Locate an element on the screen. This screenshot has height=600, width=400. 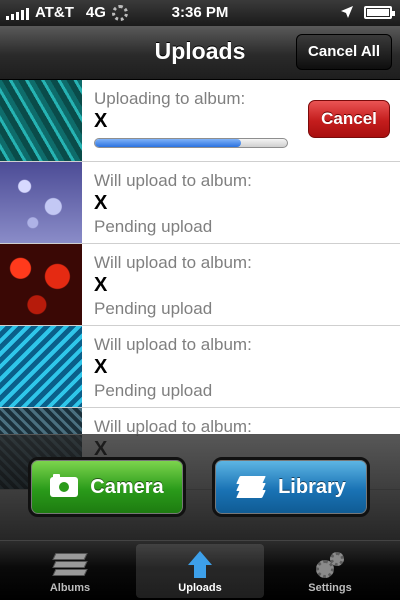
upload-arrow-icon is located at coordinates (200, 565).